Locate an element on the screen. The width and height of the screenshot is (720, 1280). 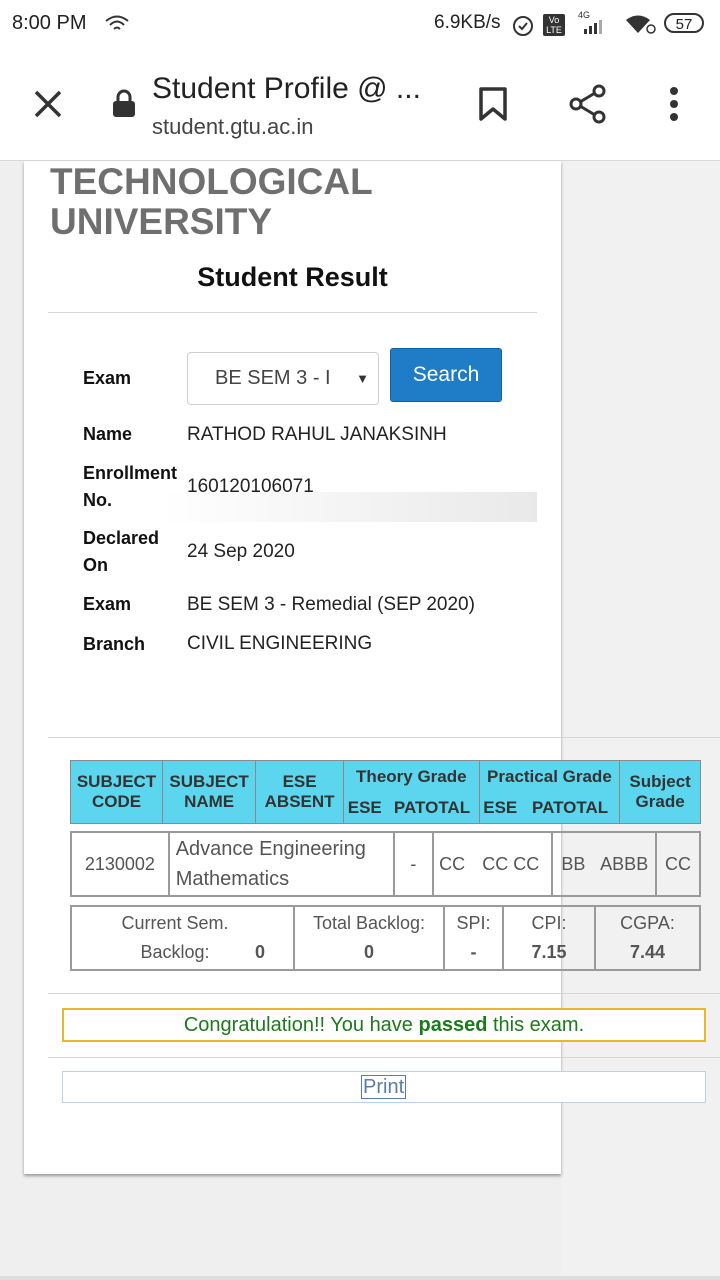
subject-code: 2130002 is located at coordinates (120, 864).